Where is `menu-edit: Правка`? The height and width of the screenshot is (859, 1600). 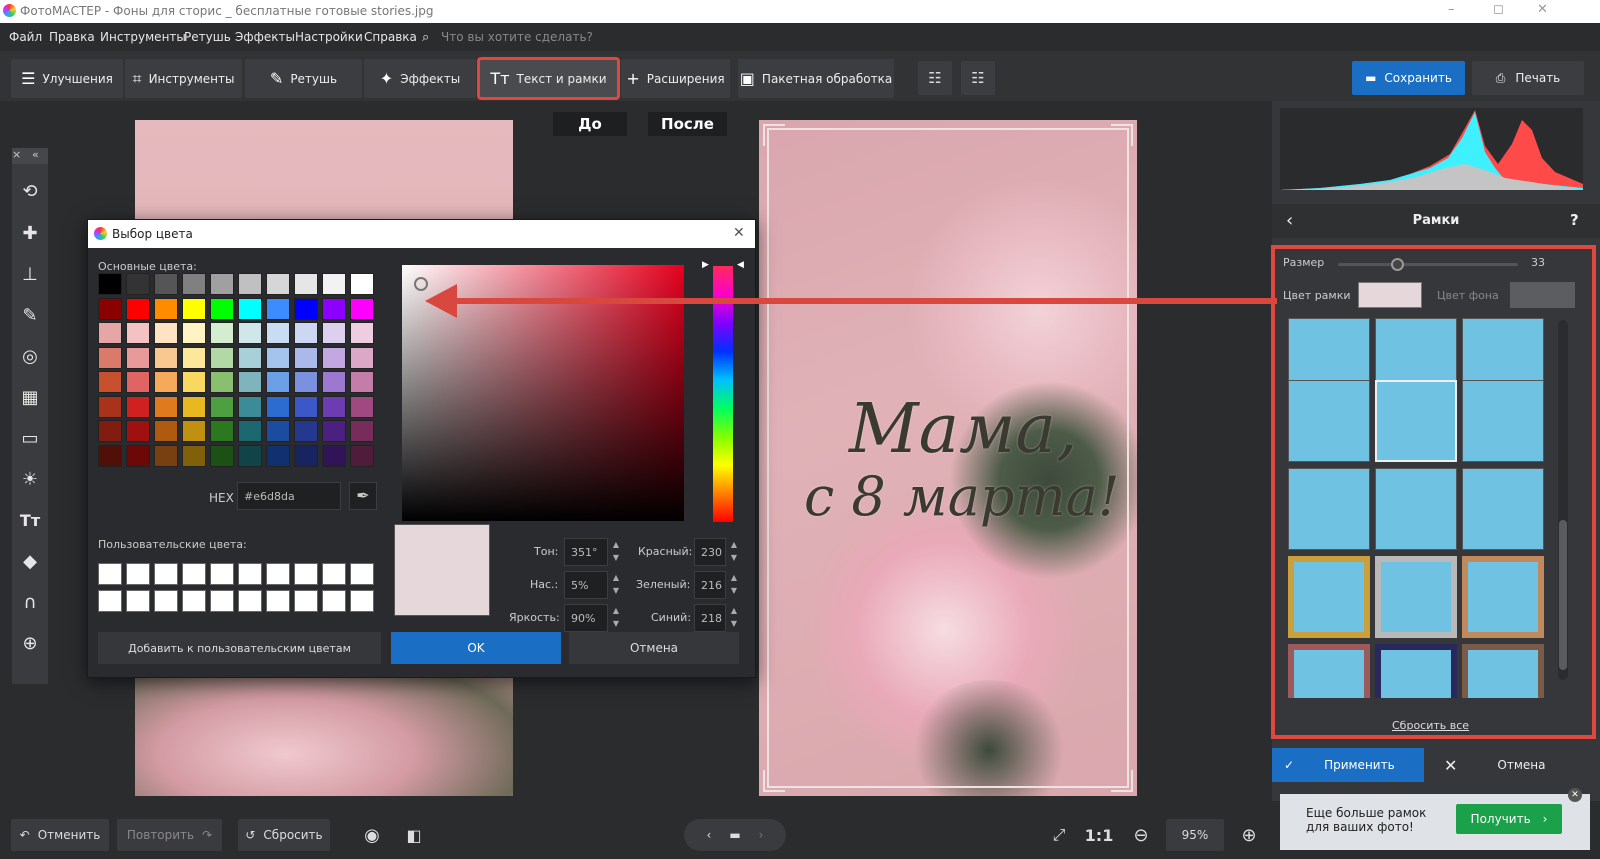
menu-edit: Правка is located at coordinates (72, 37).